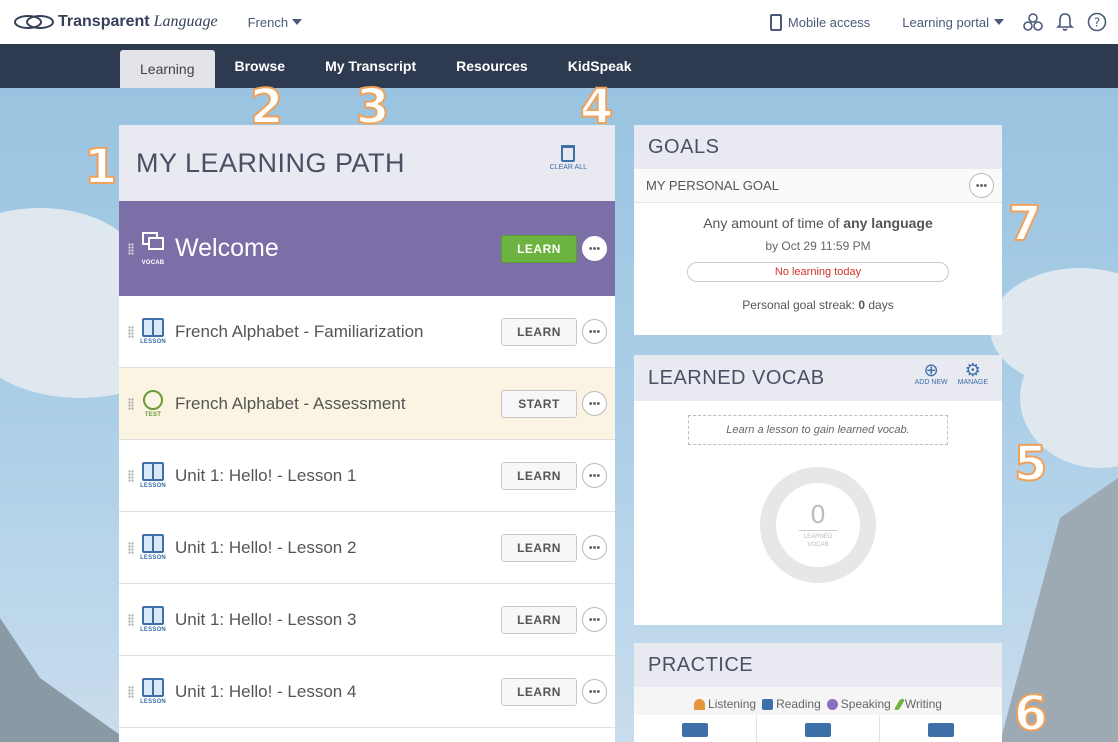  Describe the element at coordinates (798, 704) in the screenshot. I see `skill-label: Reading` at that location.